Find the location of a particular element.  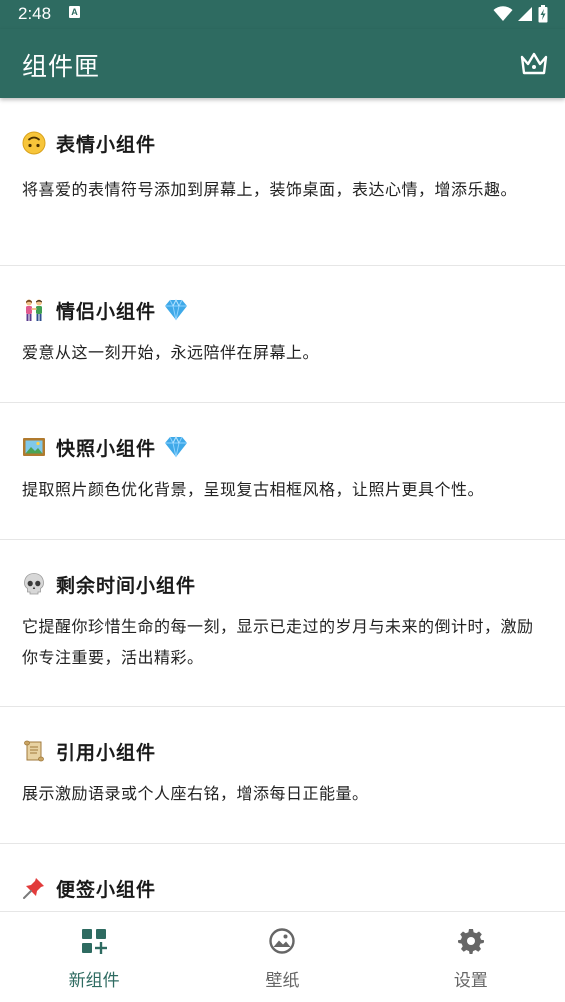

status-bar: 2:48 A is located at coordinates (282, 14).